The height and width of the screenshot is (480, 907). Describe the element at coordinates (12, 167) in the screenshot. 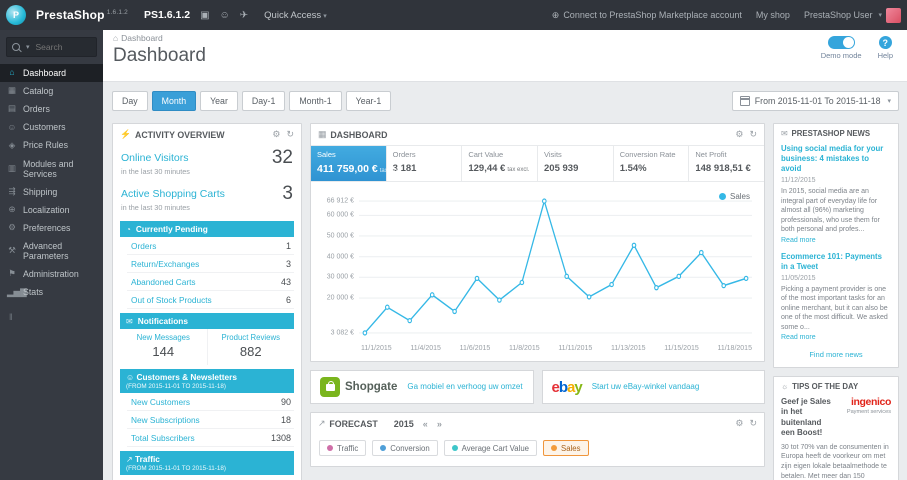

I see `modules-icon: ▥` at that location.